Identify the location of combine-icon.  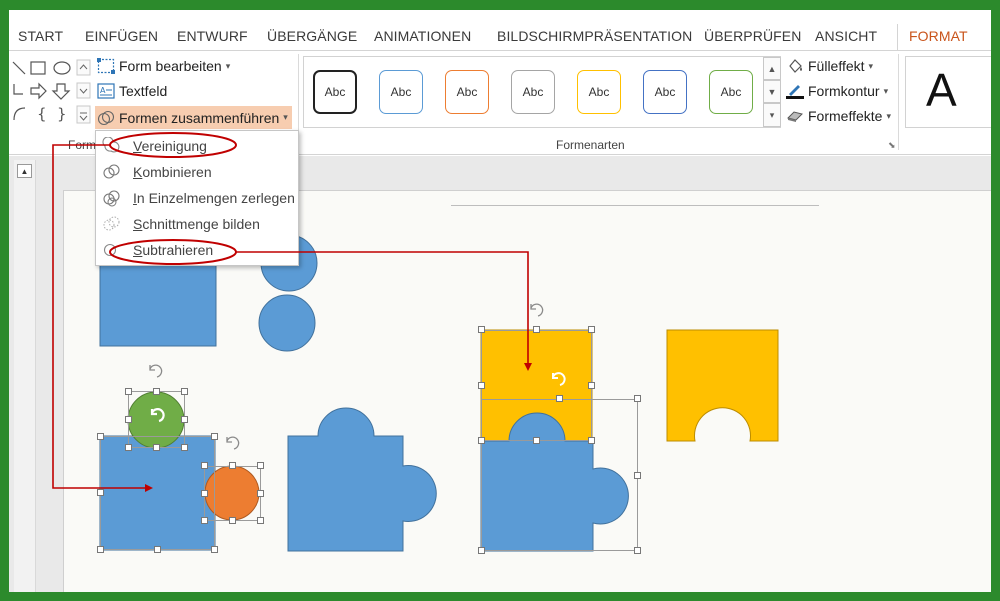
(111, 171).